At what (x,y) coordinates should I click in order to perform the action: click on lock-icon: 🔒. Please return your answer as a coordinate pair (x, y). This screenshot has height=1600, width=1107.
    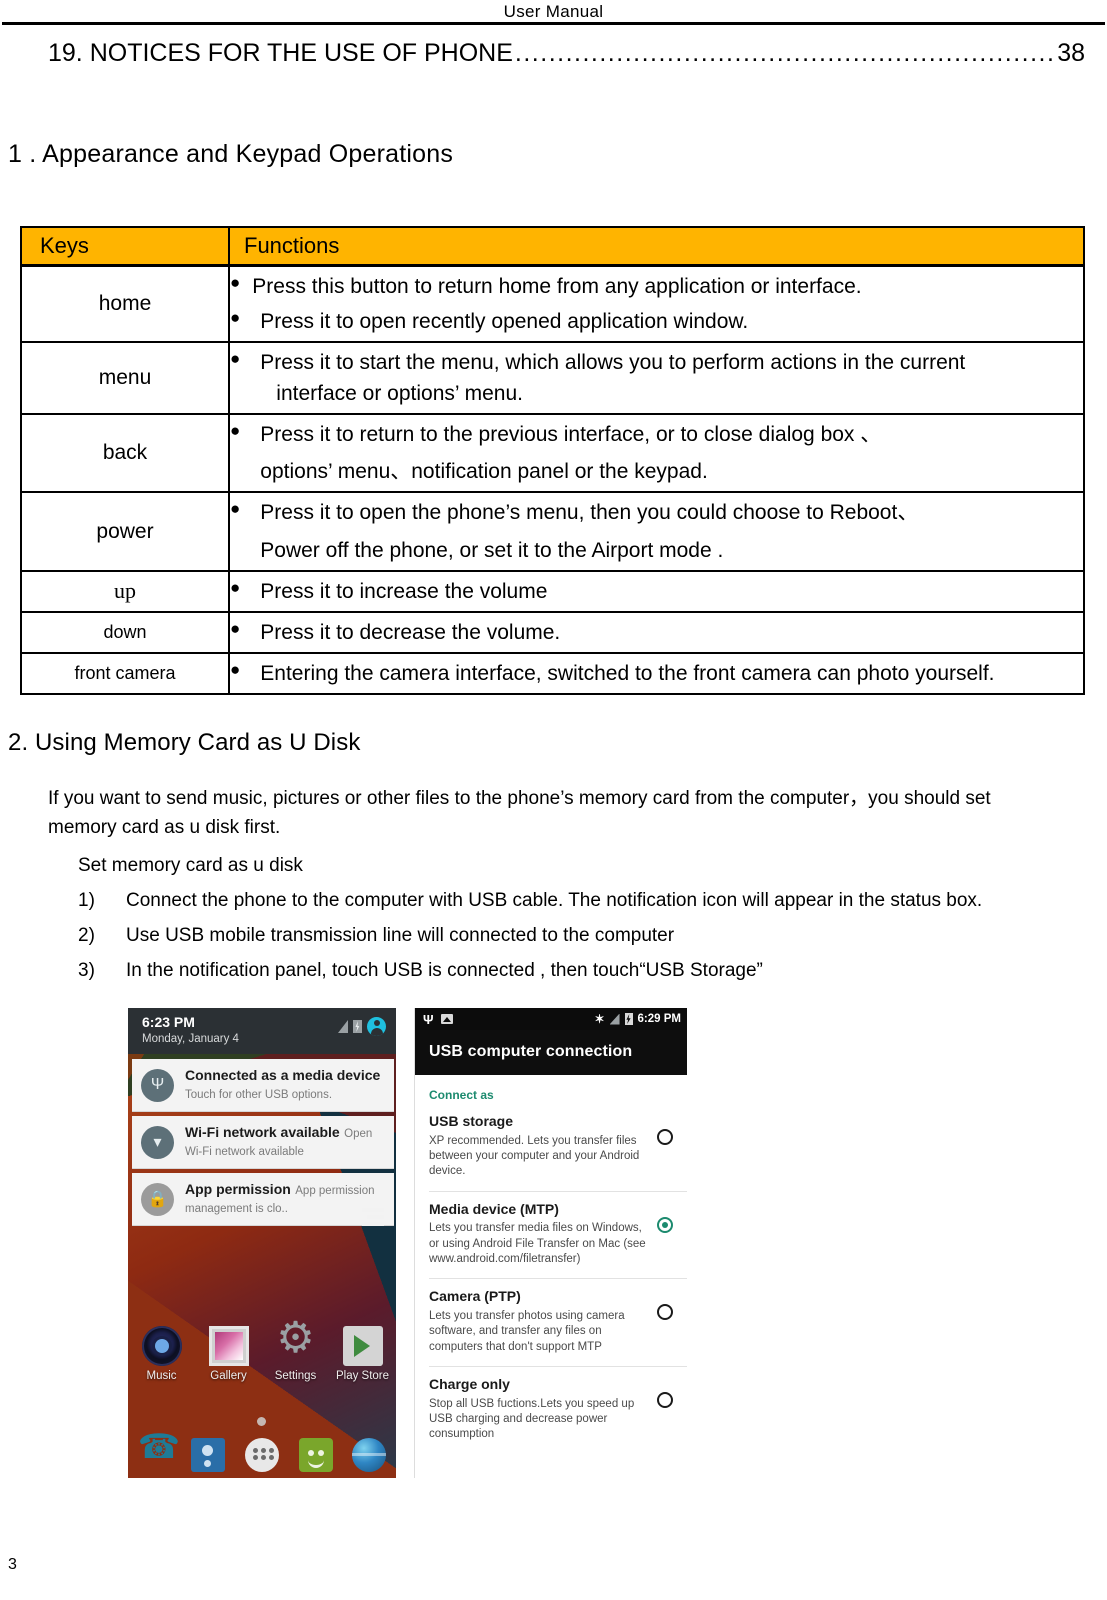
    Looking at the image, I should click on (157, 1199).